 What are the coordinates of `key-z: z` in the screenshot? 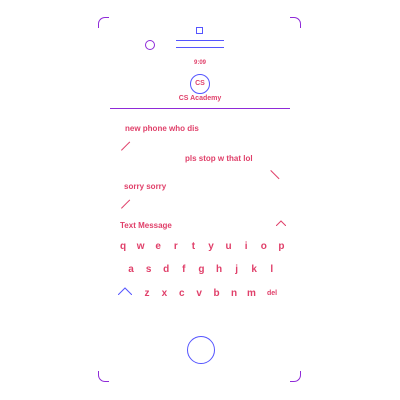 It's located at (147, 293).